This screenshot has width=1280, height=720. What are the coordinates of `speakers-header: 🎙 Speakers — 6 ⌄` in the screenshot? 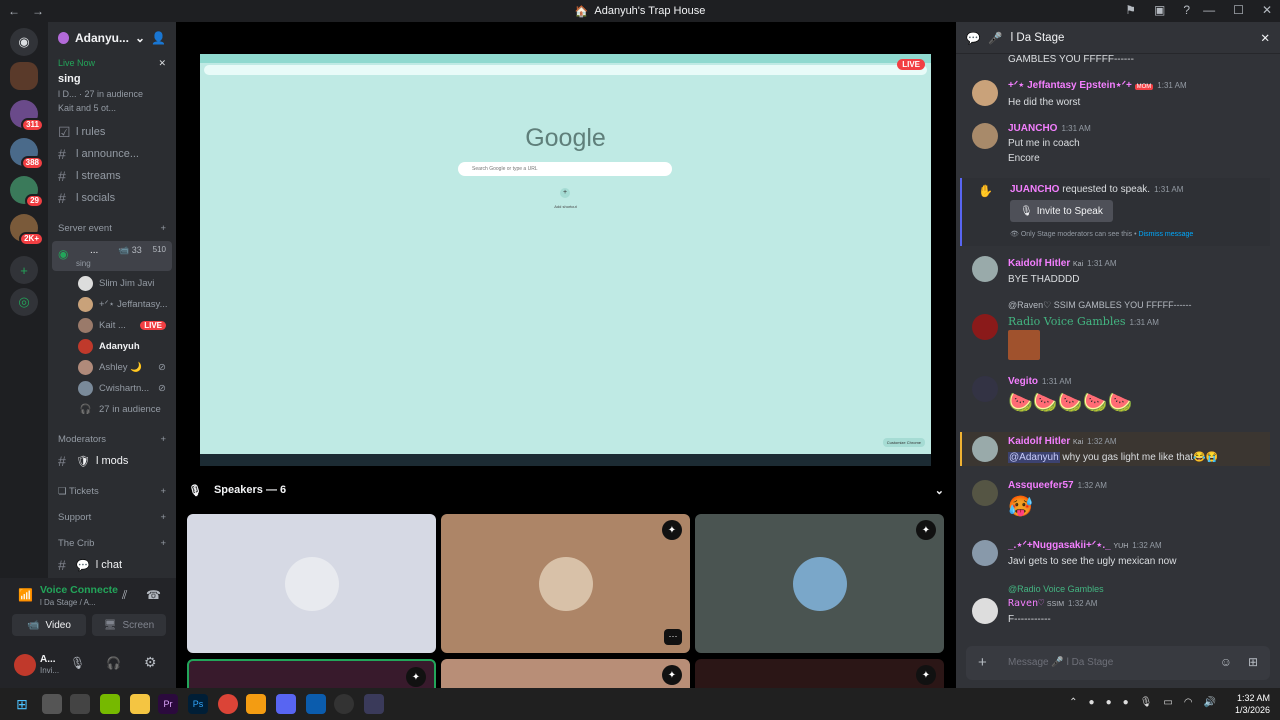 It's located at (566, 490).